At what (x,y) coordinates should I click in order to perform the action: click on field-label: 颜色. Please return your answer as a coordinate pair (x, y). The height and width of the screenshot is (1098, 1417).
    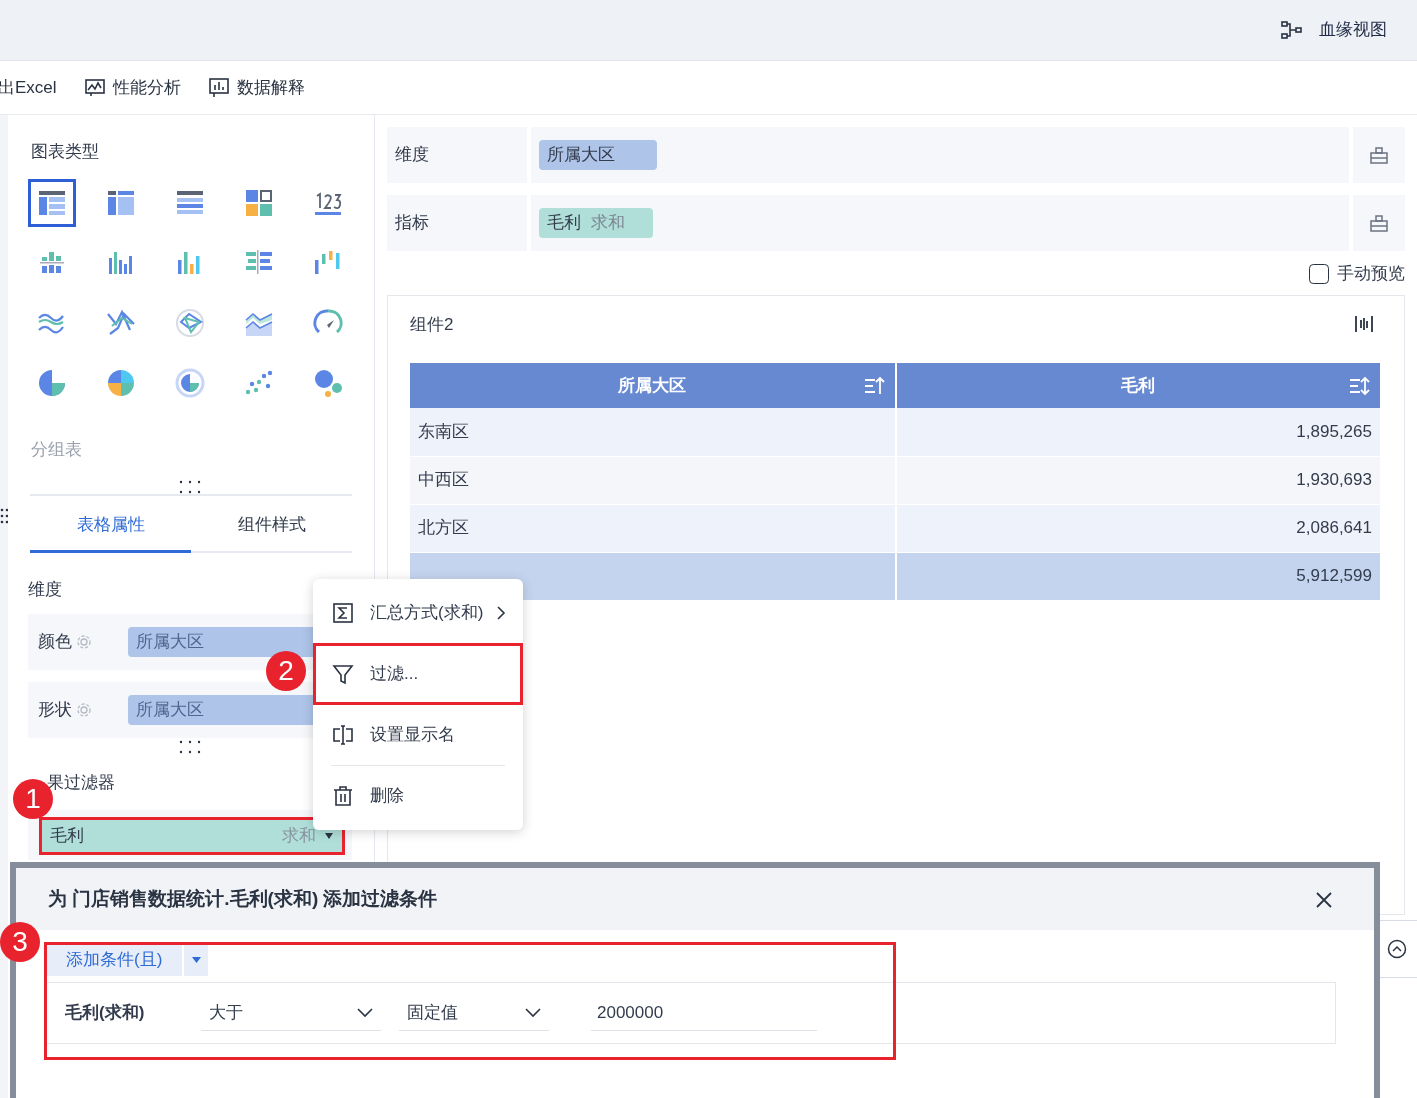
    Looking at the image, I should click on (55, 642).